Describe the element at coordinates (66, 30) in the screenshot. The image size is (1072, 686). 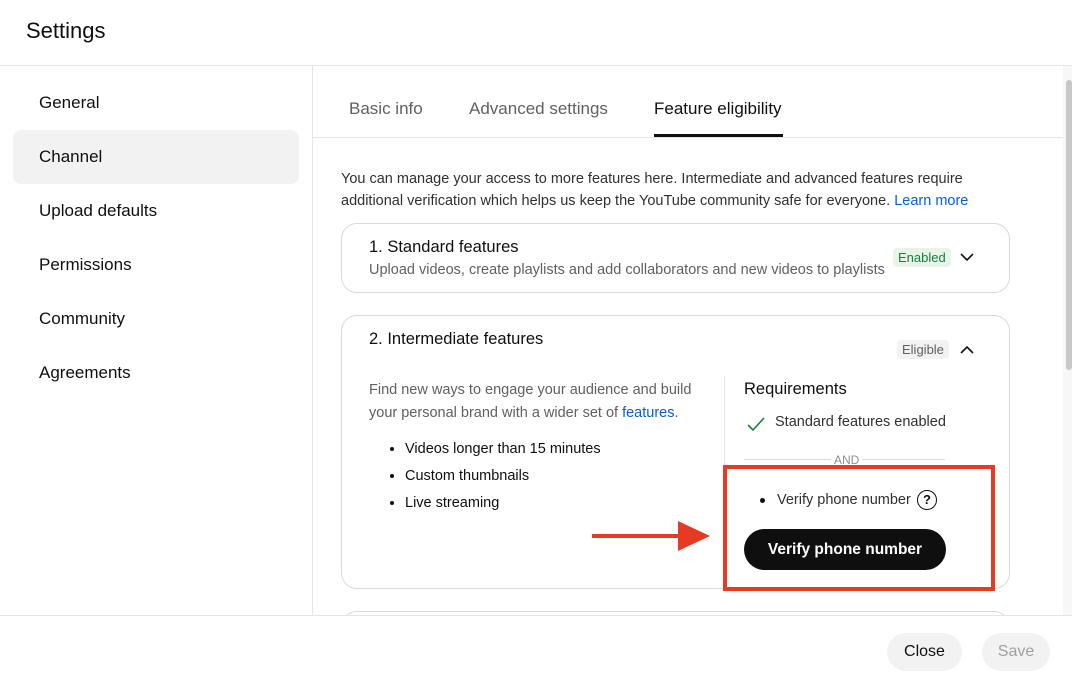
I see `dialog-title: Settings` at that location.